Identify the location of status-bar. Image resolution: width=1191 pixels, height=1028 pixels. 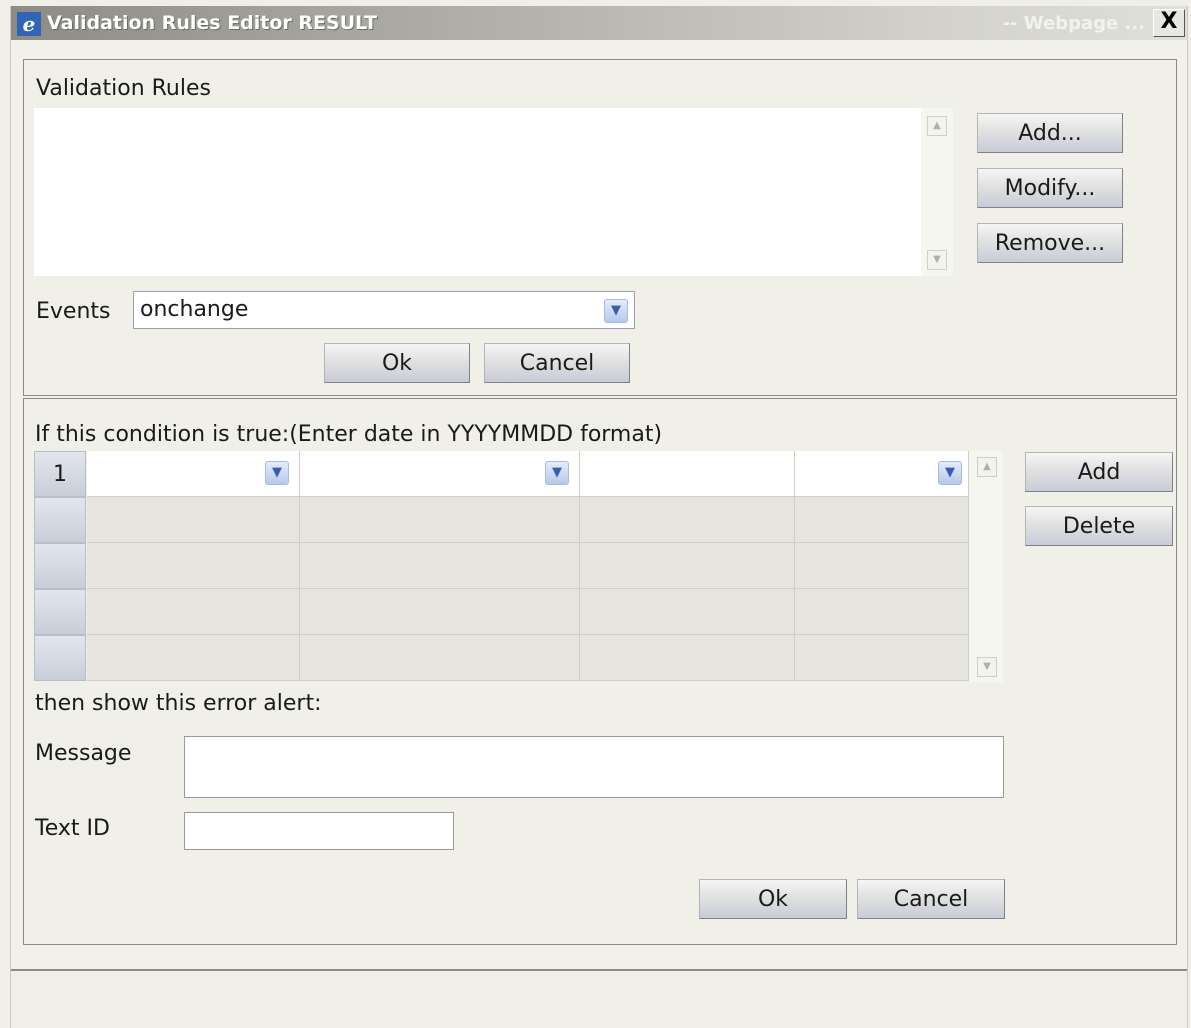
(599, 999).